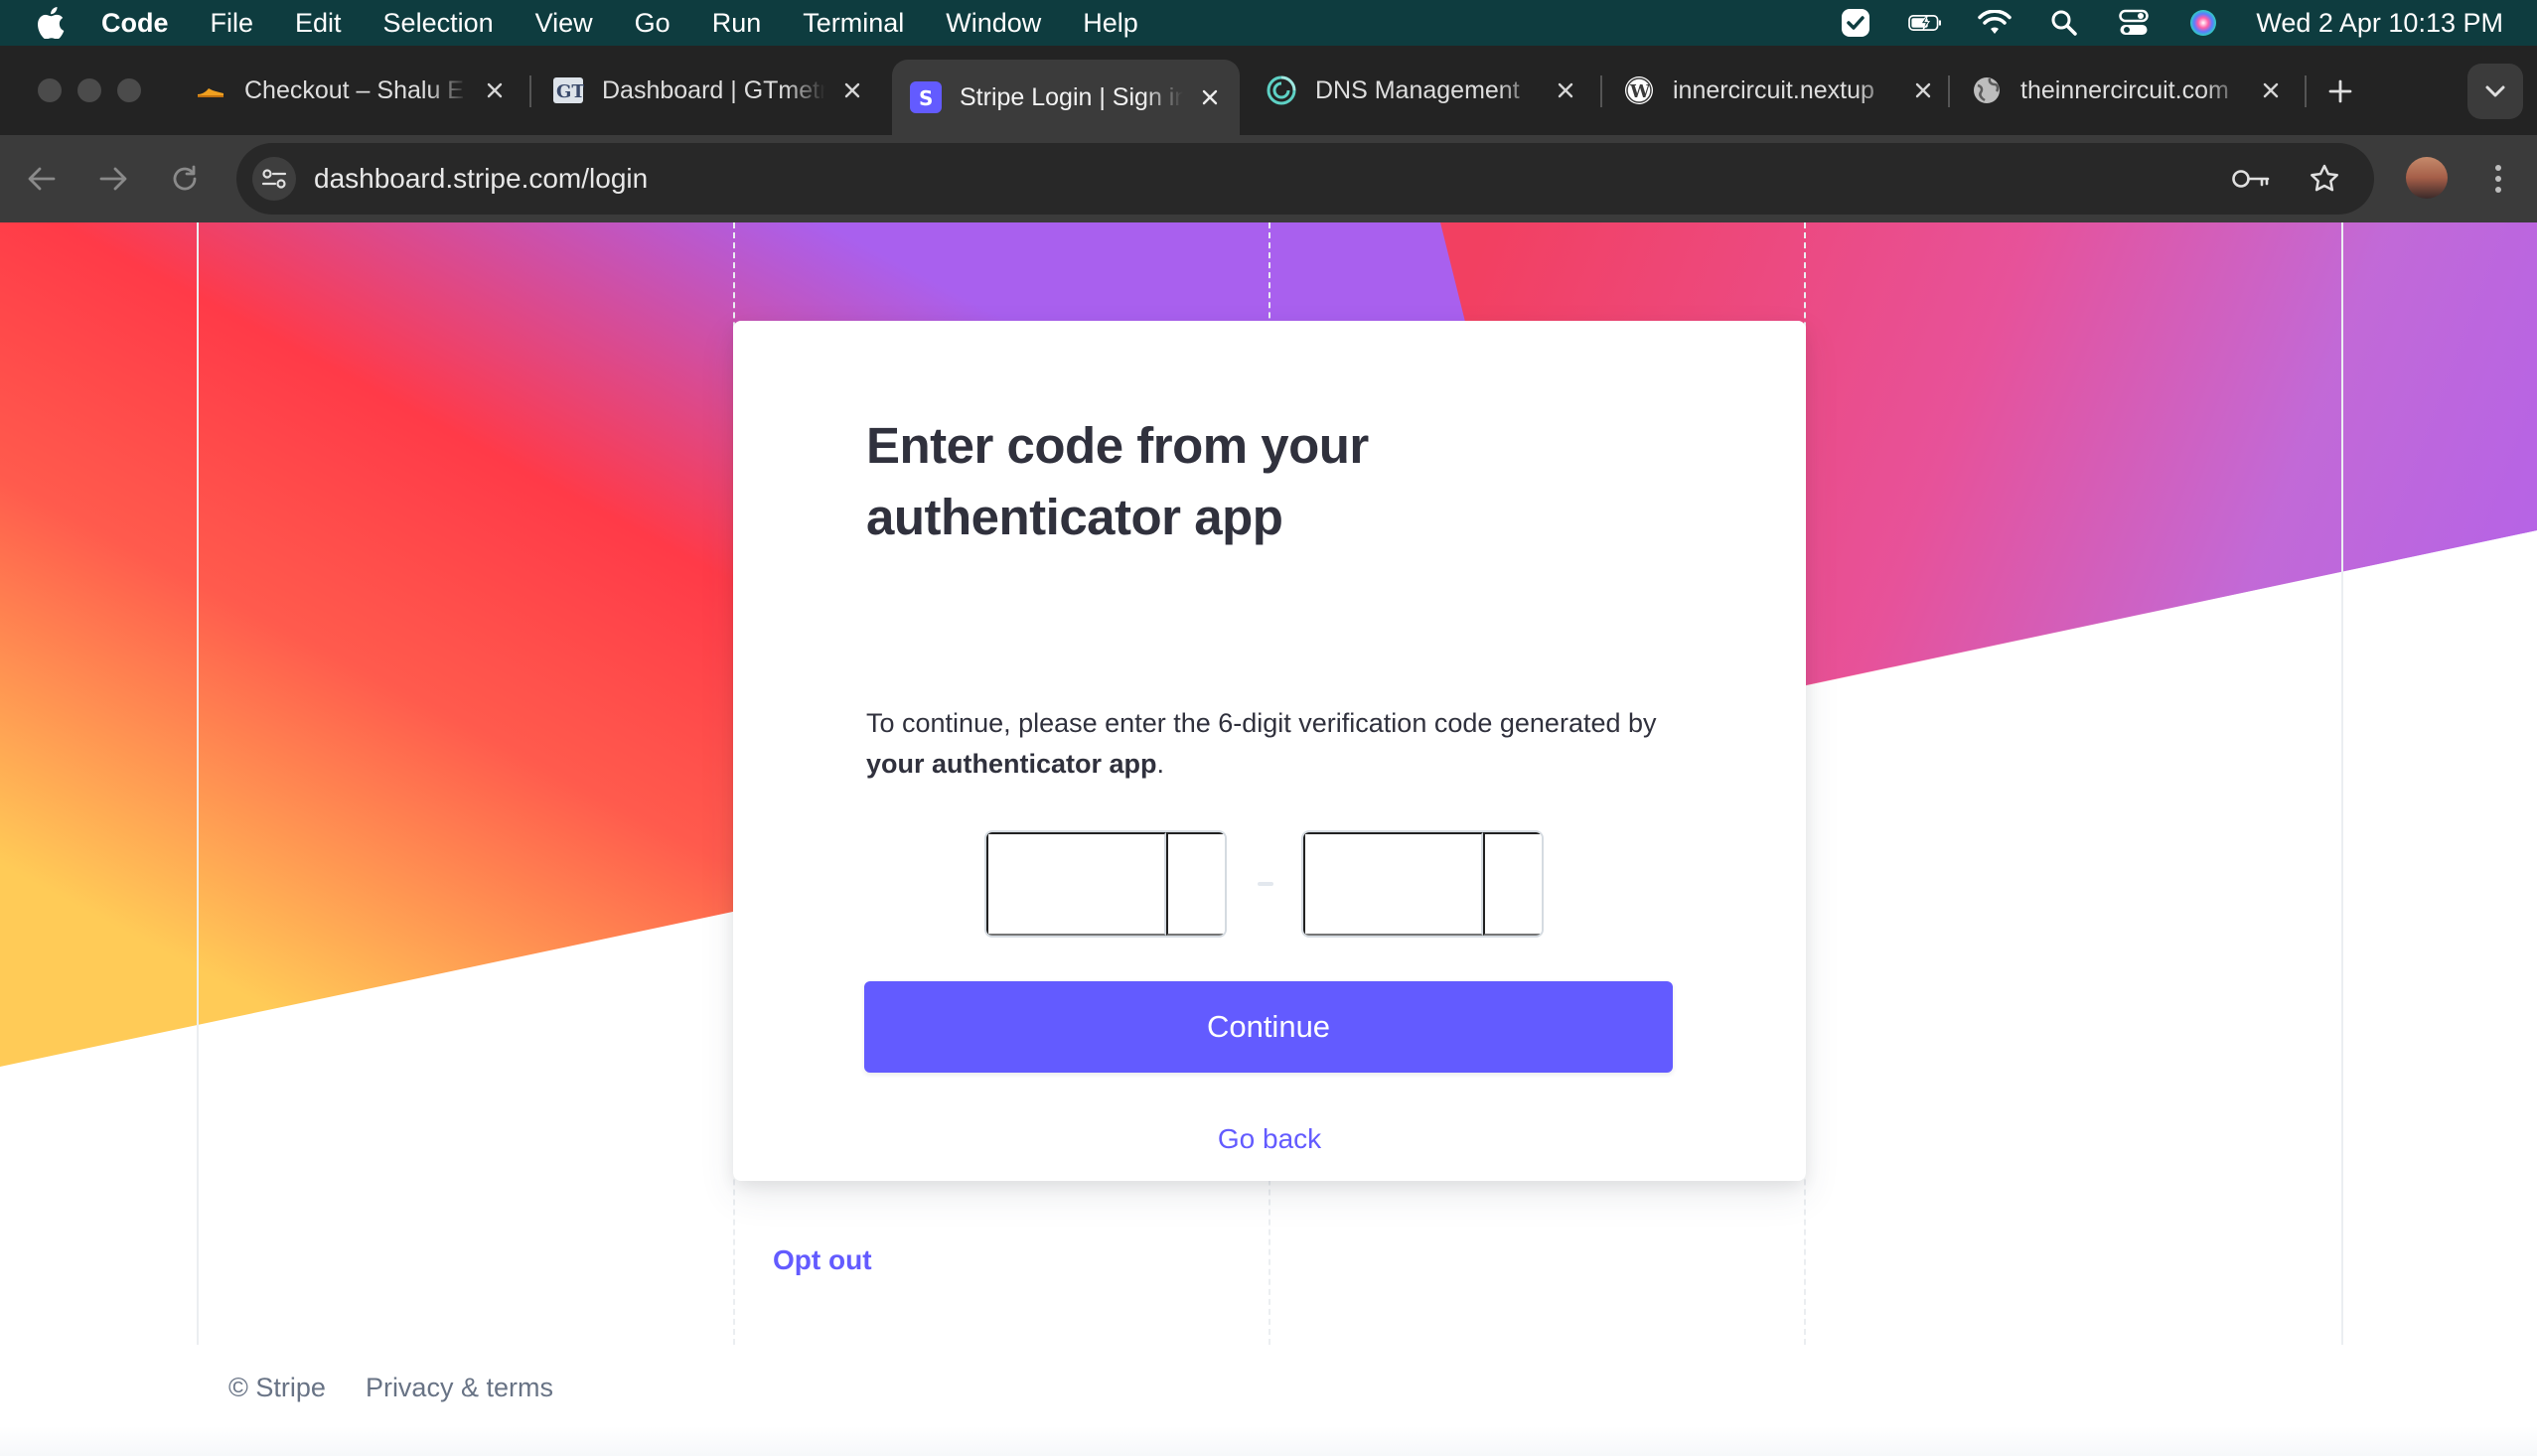 Image resolution: width=2537 pixels, height=1456 pixels. I want to click on window-controls, so click(89, 90).